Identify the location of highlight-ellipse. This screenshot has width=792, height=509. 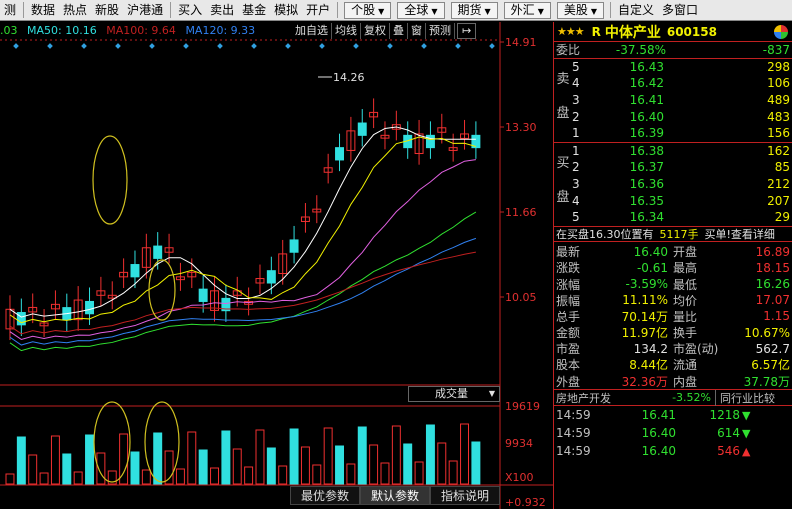
(162, 290).